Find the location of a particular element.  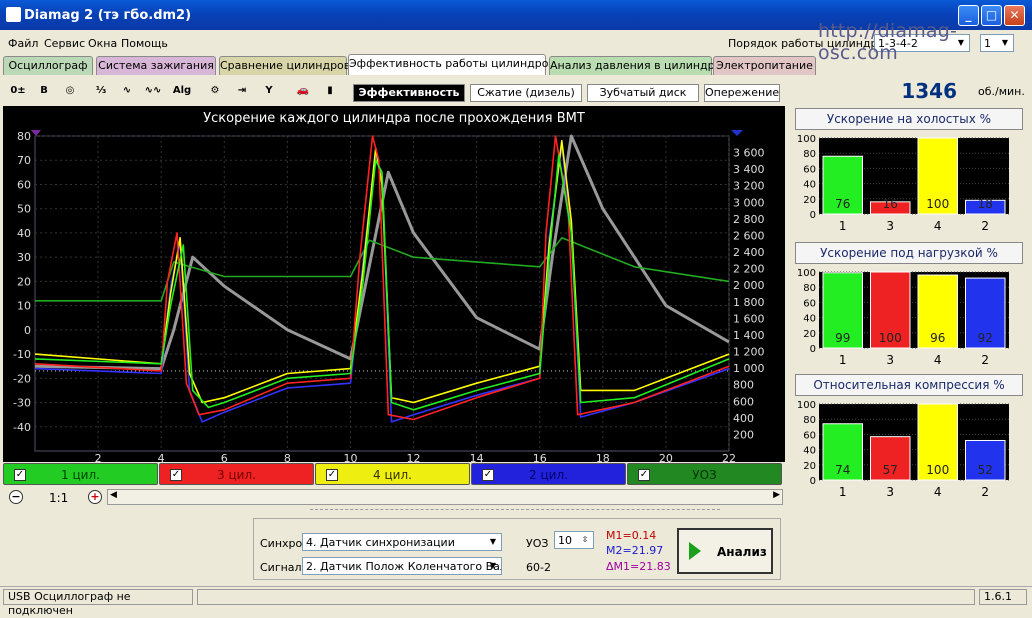

sync-select: 4. Датчик синхронизации ▼ is located at coordinates (402, 542).